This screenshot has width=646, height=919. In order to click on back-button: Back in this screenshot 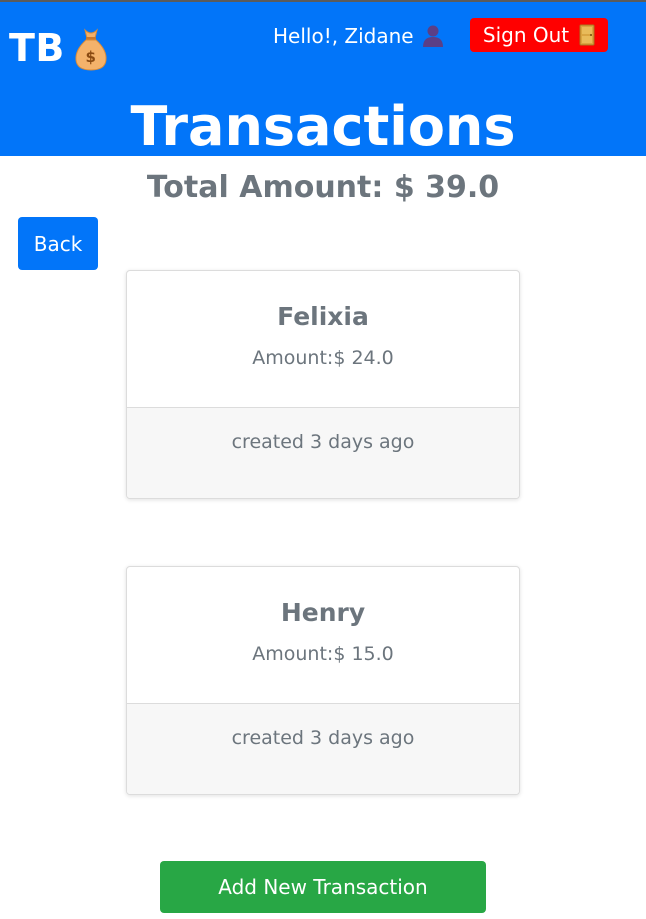, I will do `click(58, 243)`.